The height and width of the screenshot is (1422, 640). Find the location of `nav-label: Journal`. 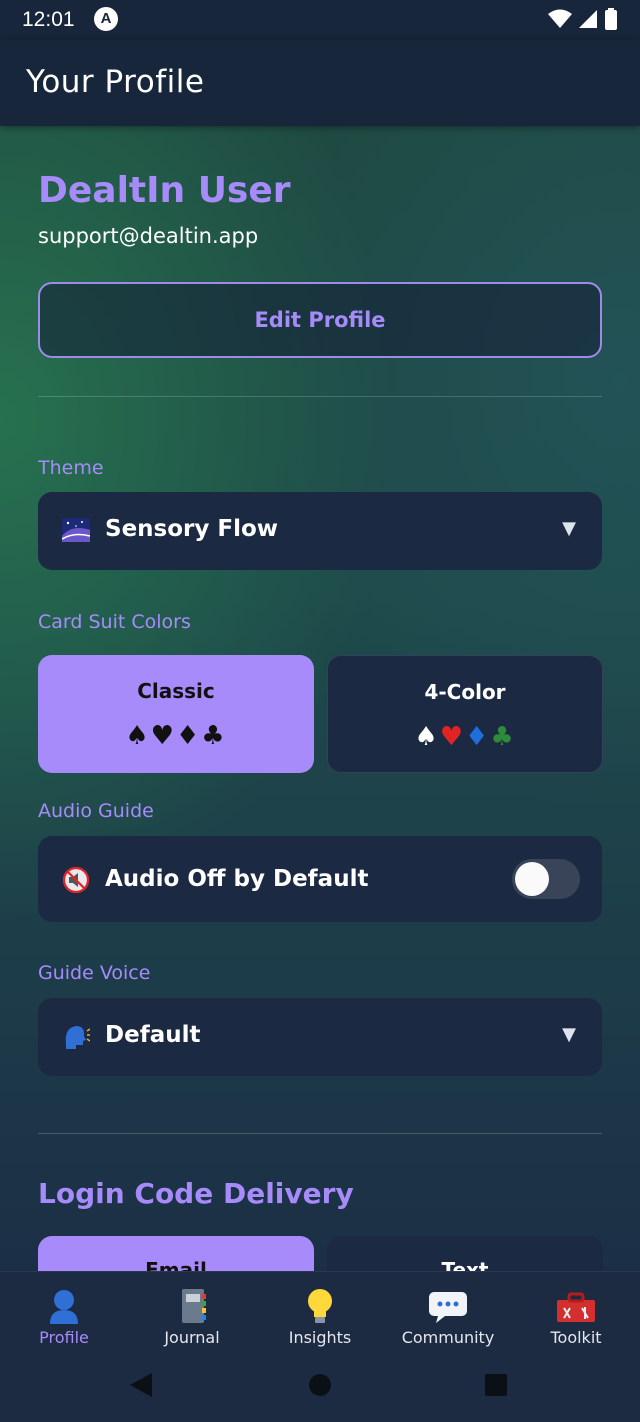

nav-label: Journal is located at coordinates (192, 1337).